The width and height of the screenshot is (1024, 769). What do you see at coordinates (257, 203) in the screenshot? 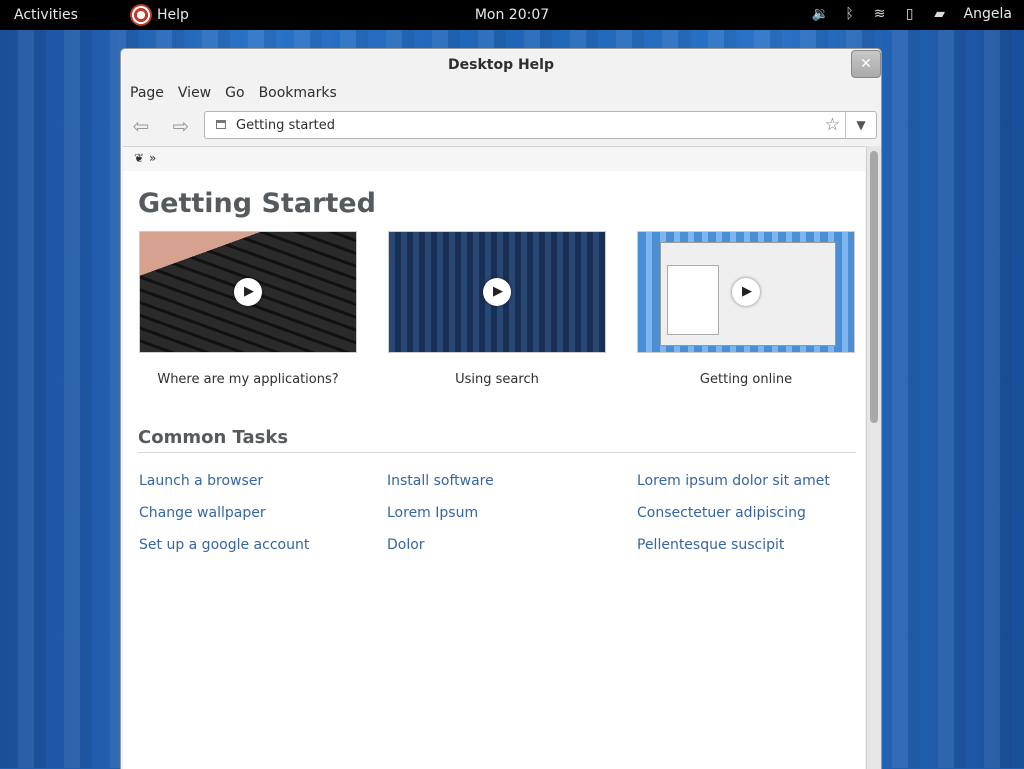
I see `page-title: Getting Started` at bounding box center [257, 203].